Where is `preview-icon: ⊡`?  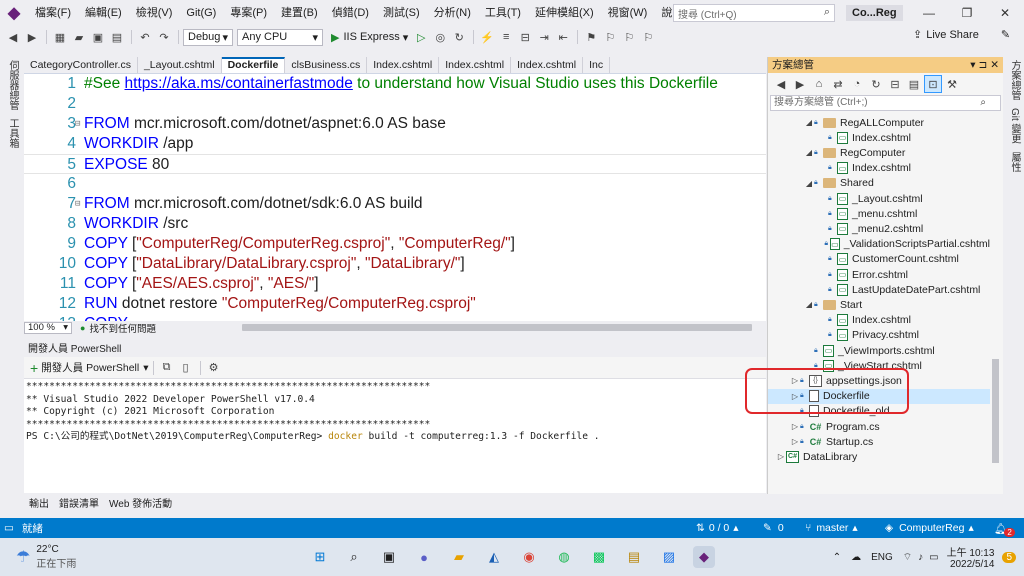
preview-icon: ⊡ is located at coordinates (933, 84).